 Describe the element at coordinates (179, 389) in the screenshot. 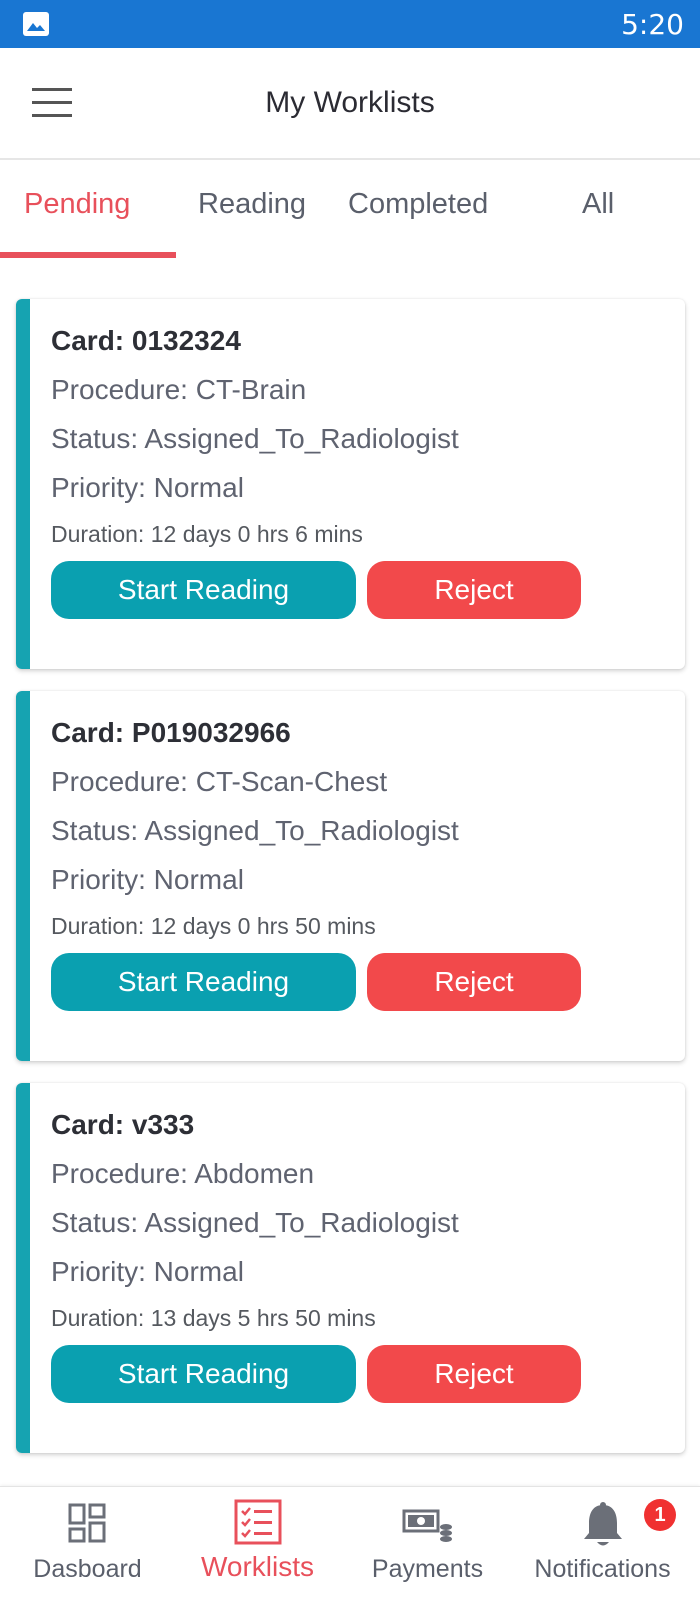

I see `card-procedure: Procedure: CT-Brain` at that location.